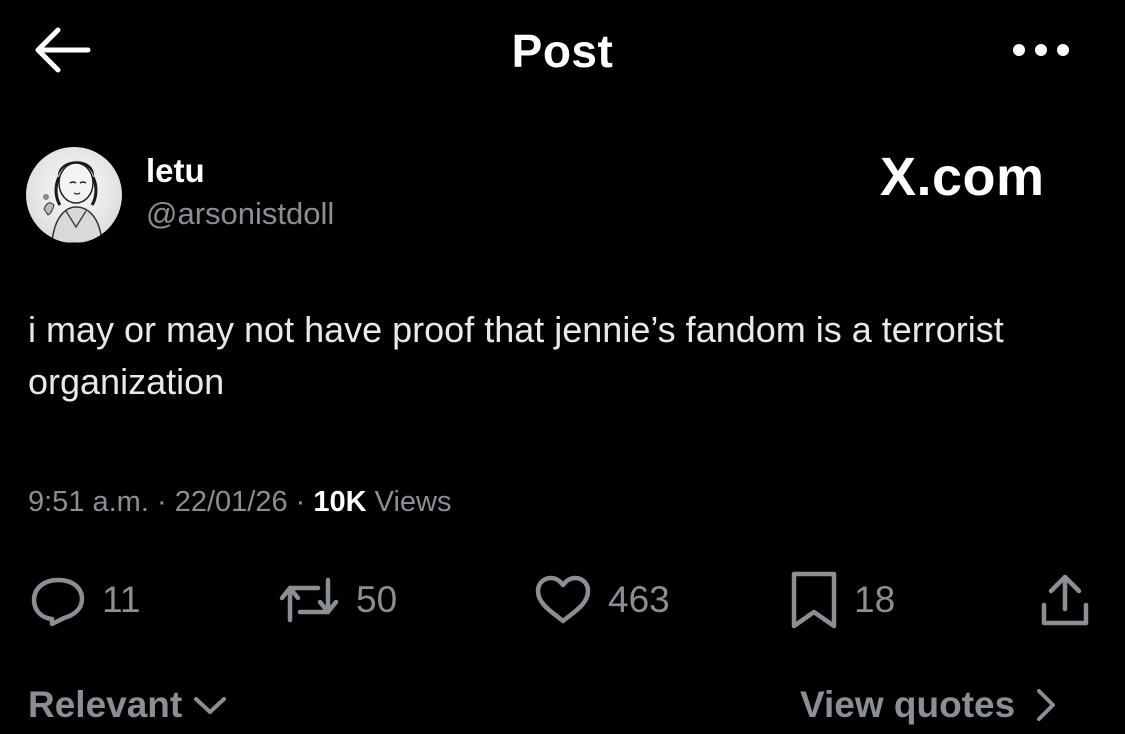 The image size is (1125, 734). I want to click on bookmark-count: 18, so click(875, 599).